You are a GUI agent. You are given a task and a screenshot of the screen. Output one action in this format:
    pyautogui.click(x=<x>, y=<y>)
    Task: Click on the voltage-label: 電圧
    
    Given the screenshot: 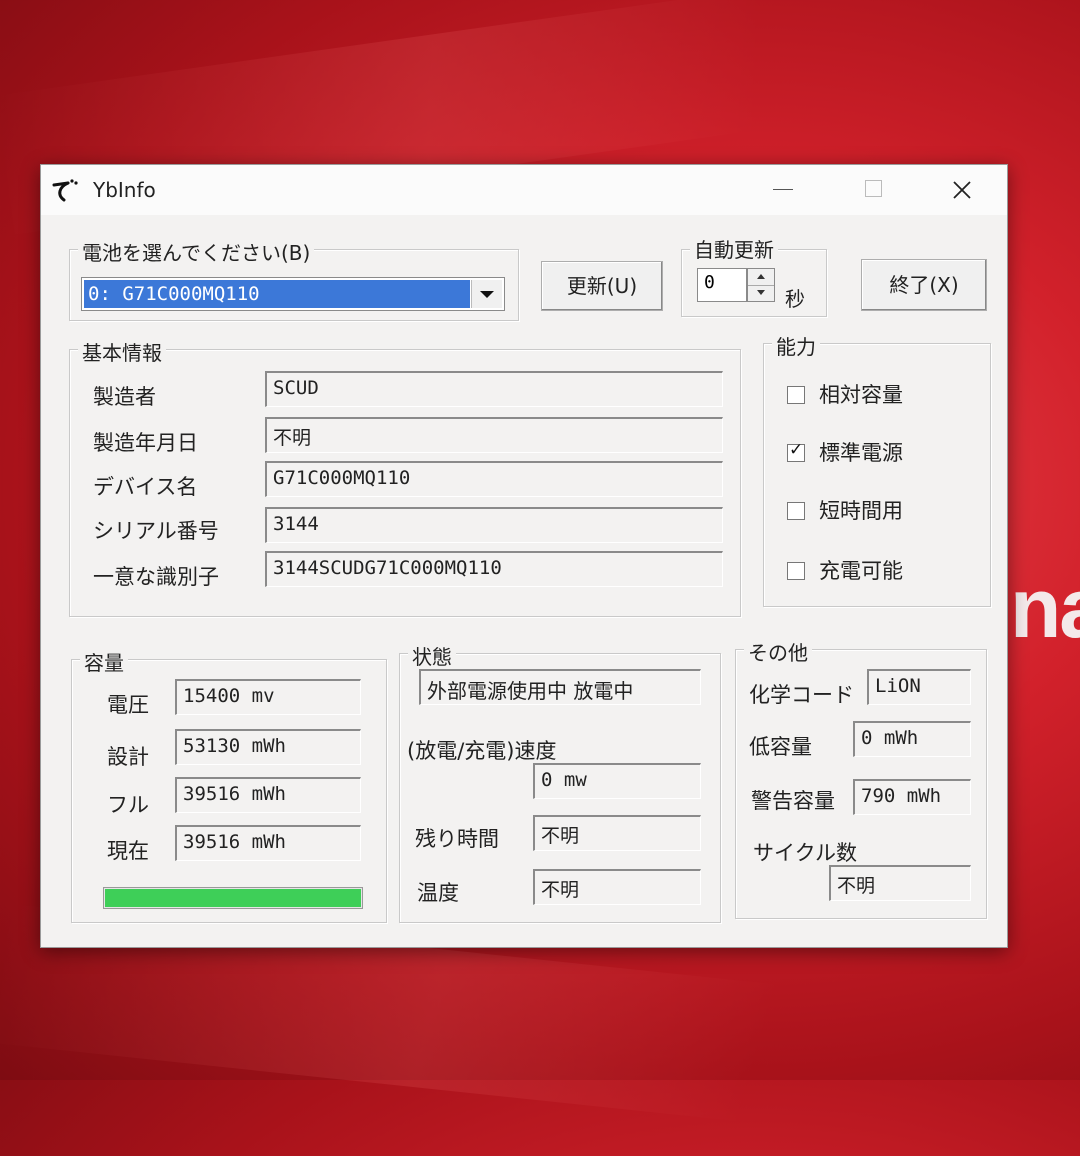 What is the action you would take?
    pyautogui.click(x=128, y=705)
    